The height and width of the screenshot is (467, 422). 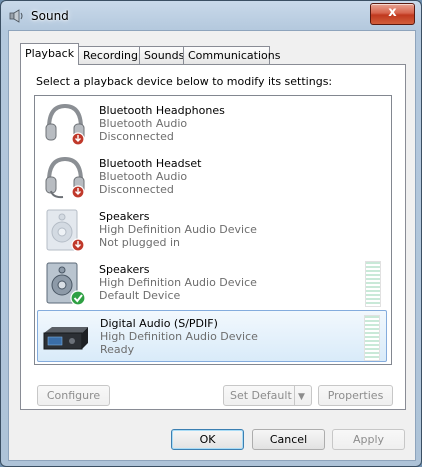 What do you see at coordinates (16, 16) in the screenshot?
I see `sound-speaker-icon` at bounding box center [16, 16].